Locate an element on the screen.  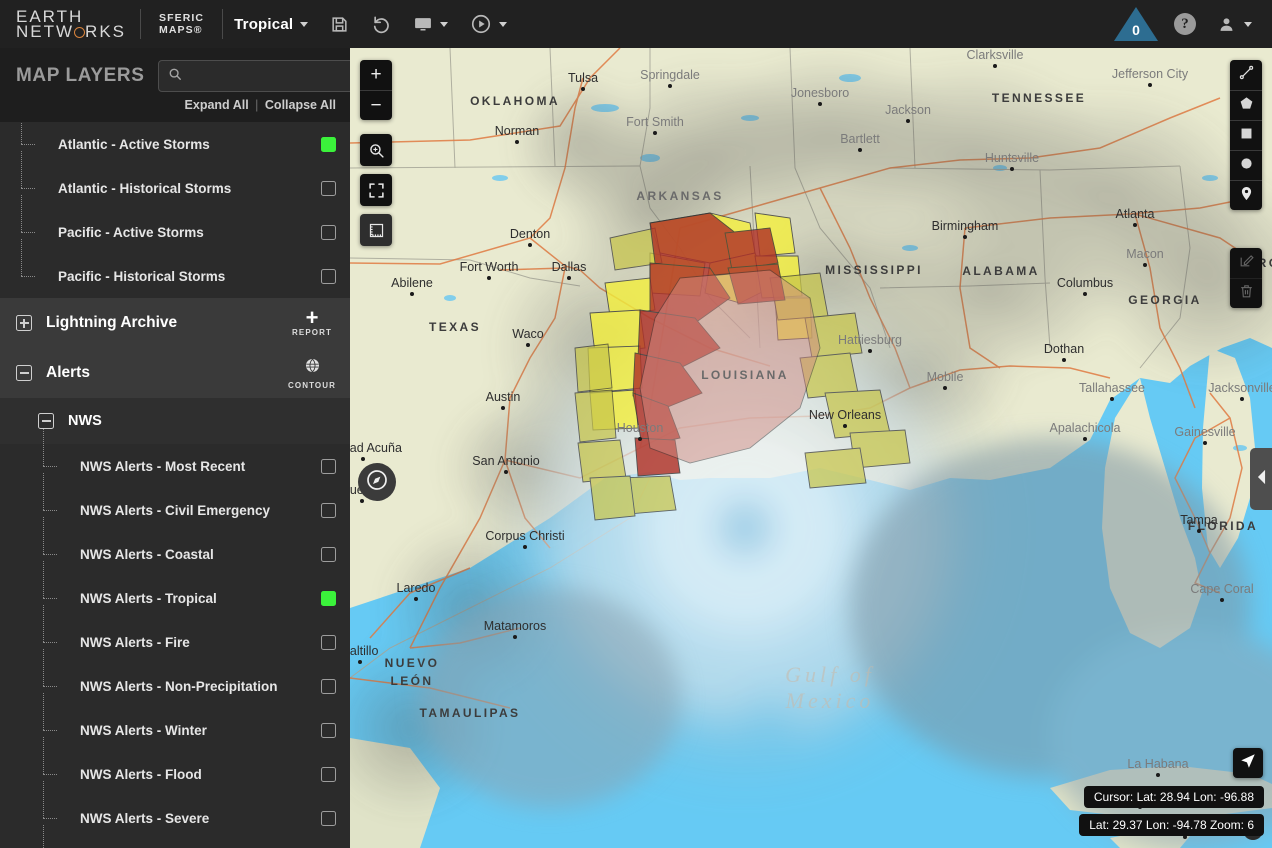
nws-layer-item: NWS Alerts - Special Weather Statement is located at coordinates (175, 836).